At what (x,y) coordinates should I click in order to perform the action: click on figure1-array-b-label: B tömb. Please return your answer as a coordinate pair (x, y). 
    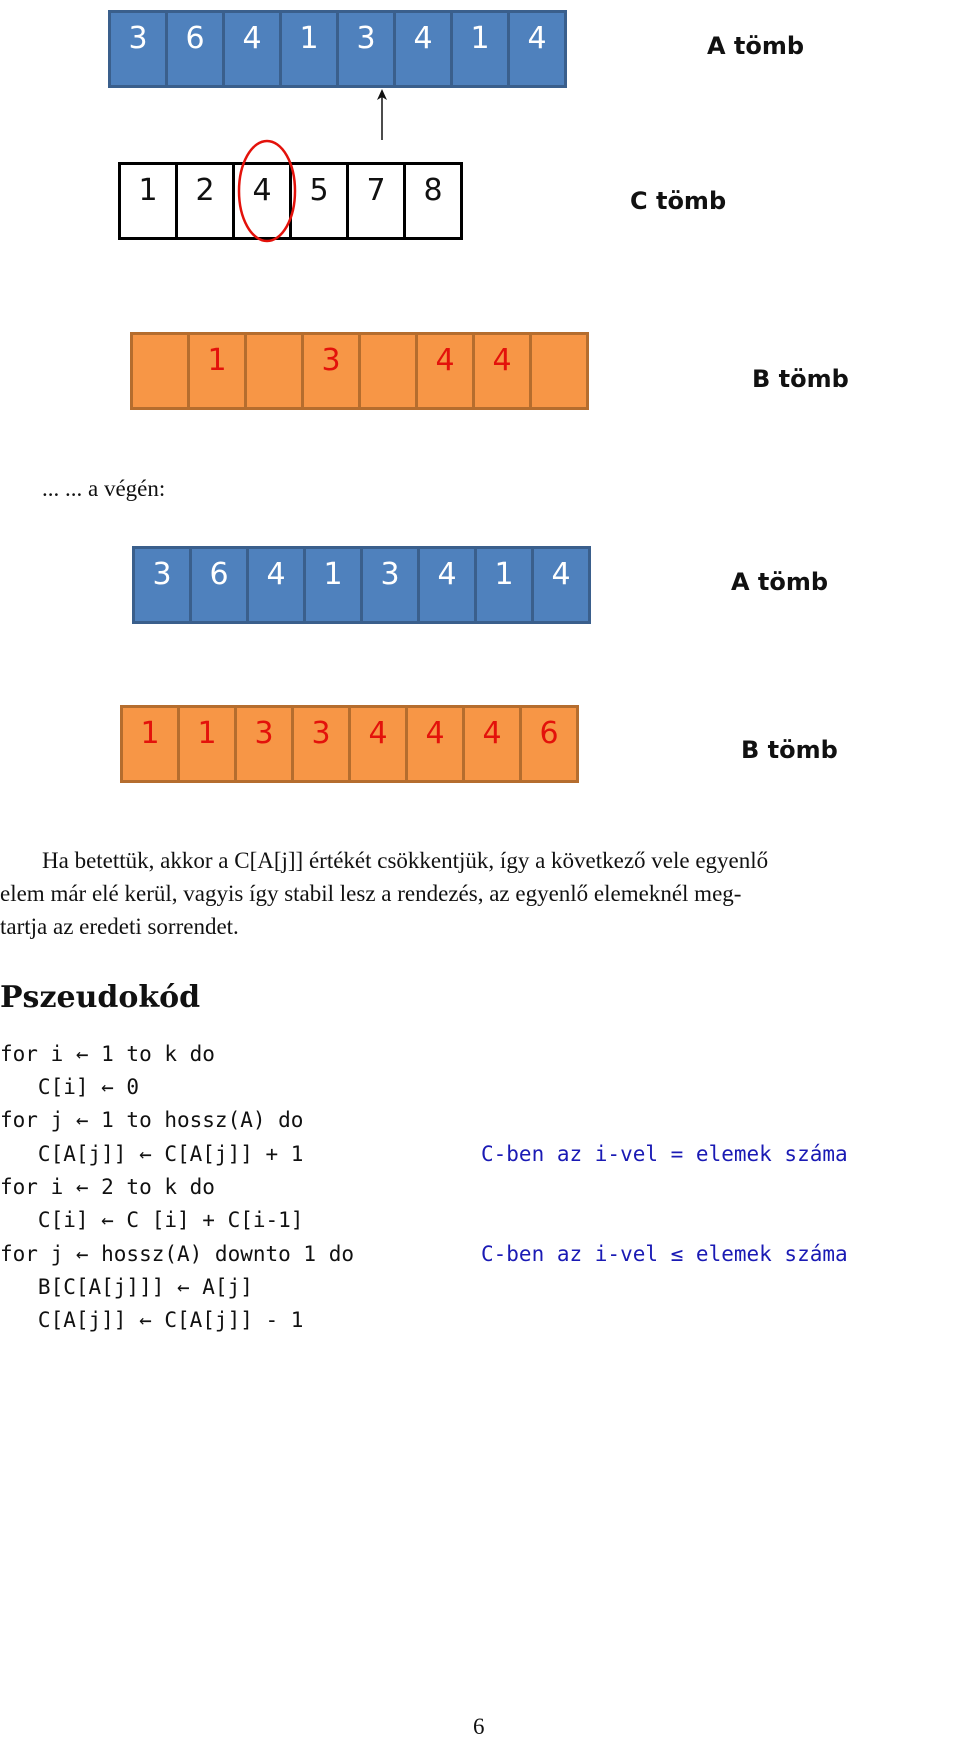
    Looking at the image, I should click on (800, 379).